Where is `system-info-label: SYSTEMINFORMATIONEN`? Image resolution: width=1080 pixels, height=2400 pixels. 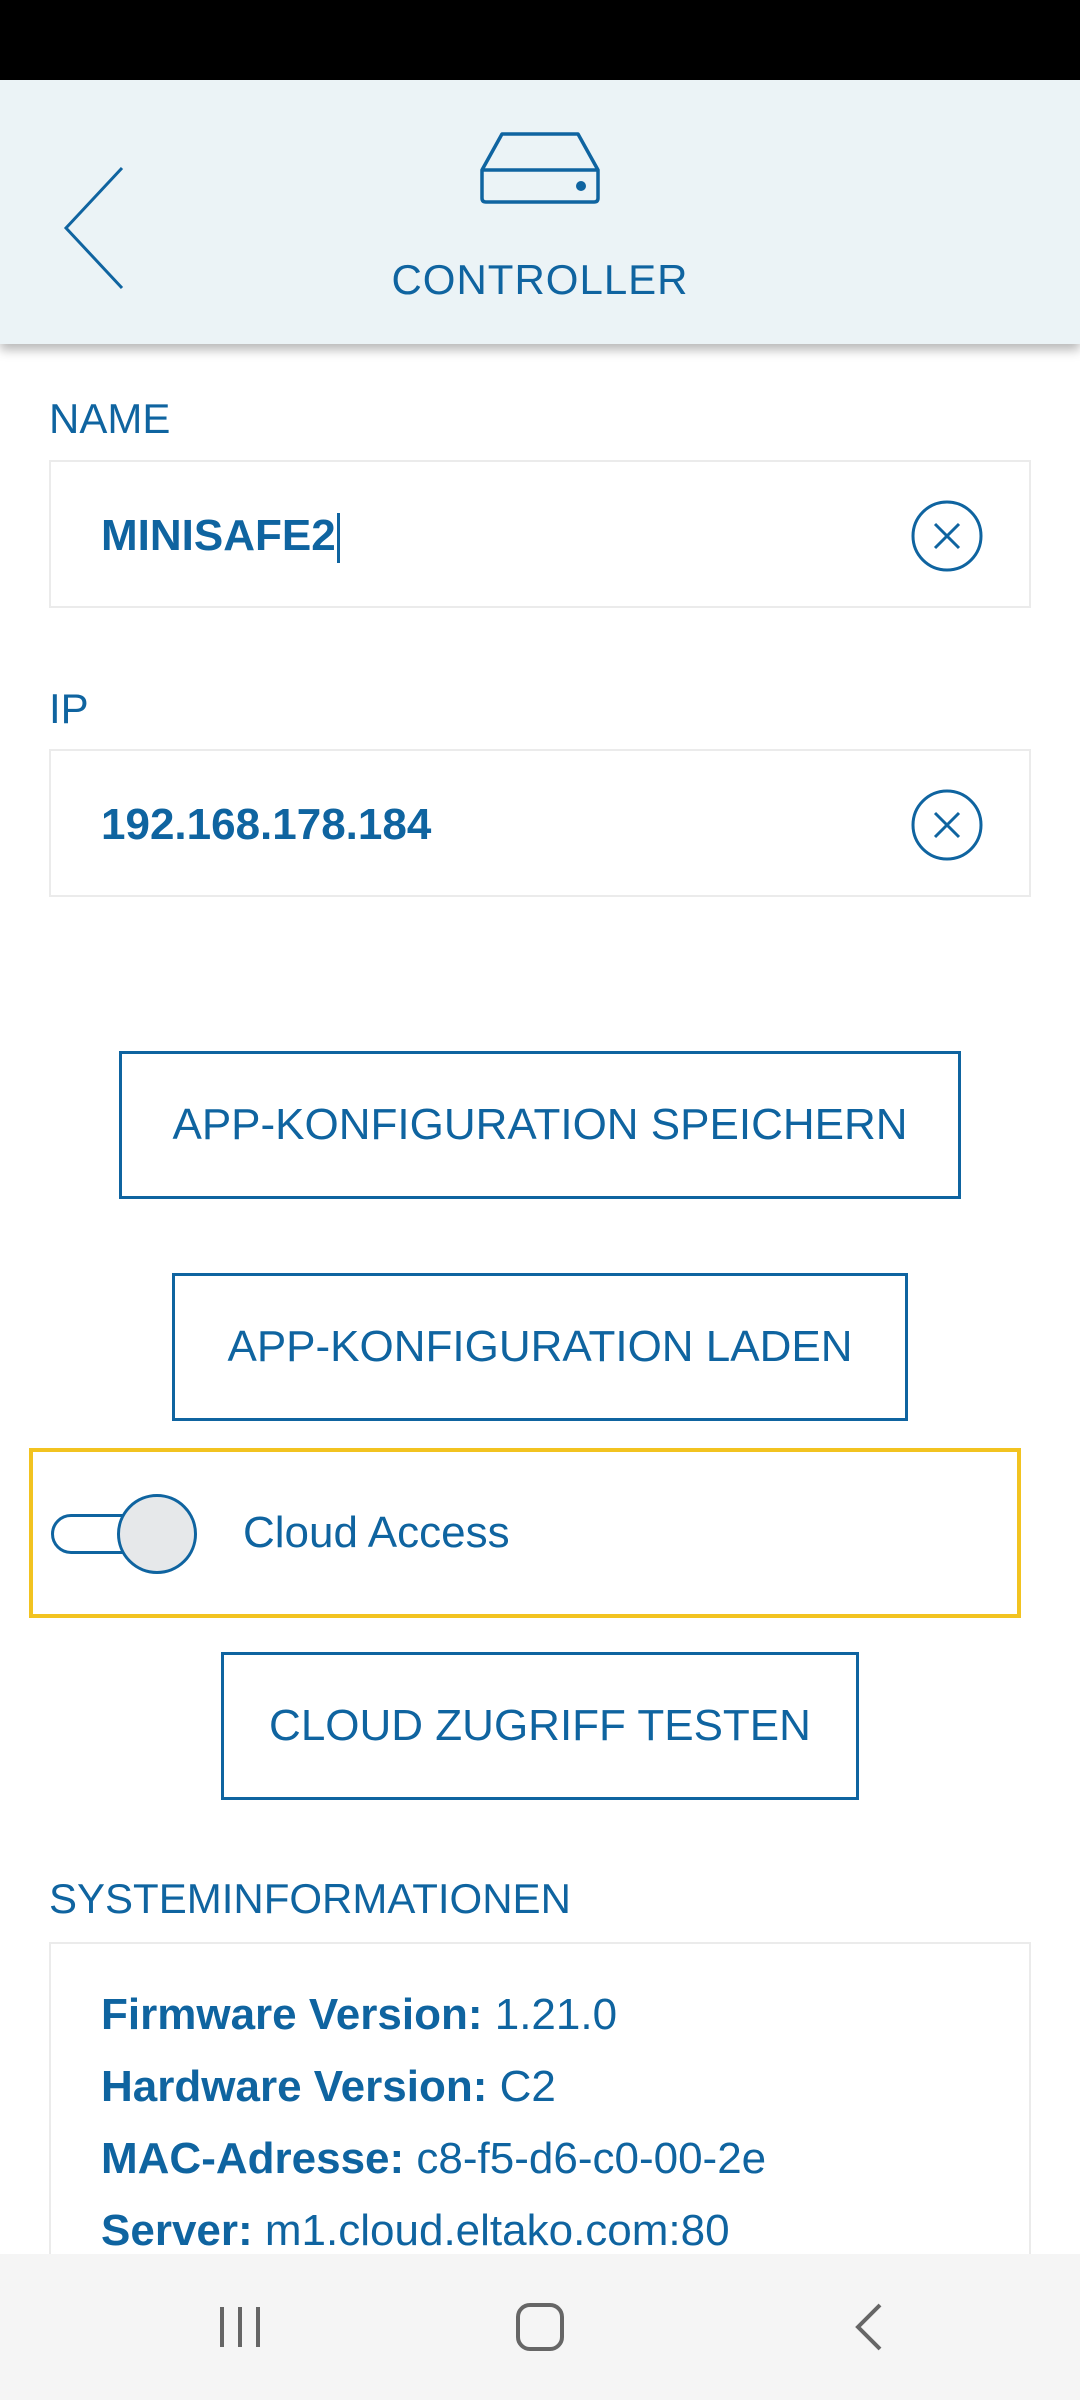
system-info-label: SYSTEMINFORMATIONEN is located at coordinates (310, 1898).